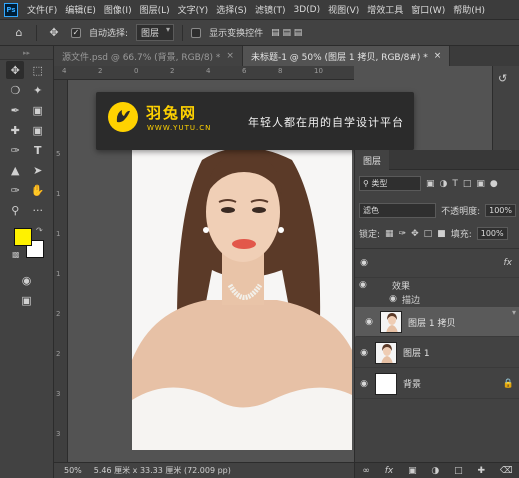 This screenshot has width=519, height=478. Describe the element at coordinates (453, 383) in the screenshot. I see `layer-name: 背景` at that location.